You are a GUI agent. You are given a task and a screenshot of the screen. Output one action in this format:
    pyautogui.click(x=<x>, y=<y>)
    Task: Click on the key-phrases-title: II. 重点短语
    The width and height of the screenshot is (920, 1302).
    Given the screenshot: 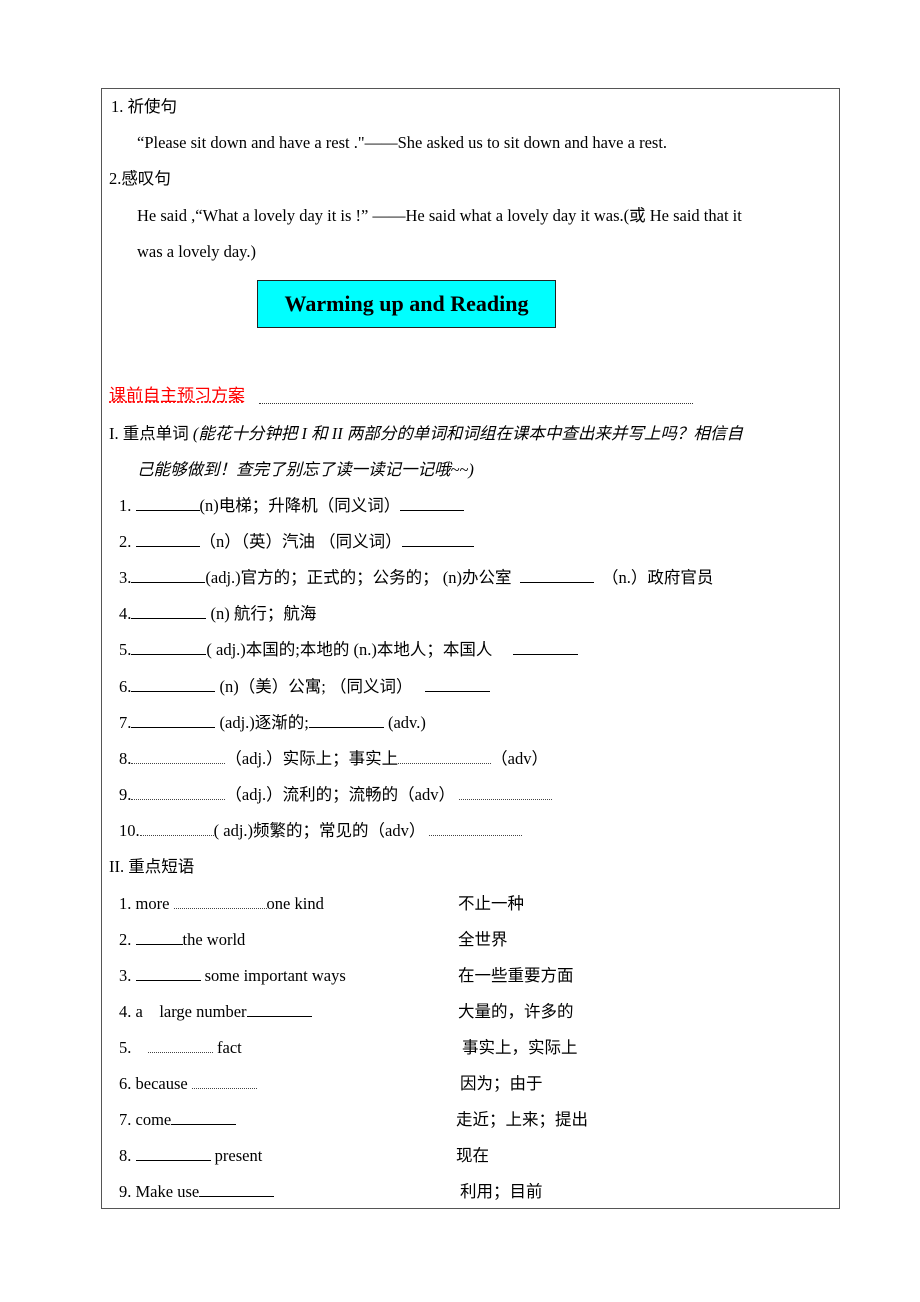 What is the action you would take?
    pyautogui.click(x=152, y=866)
    